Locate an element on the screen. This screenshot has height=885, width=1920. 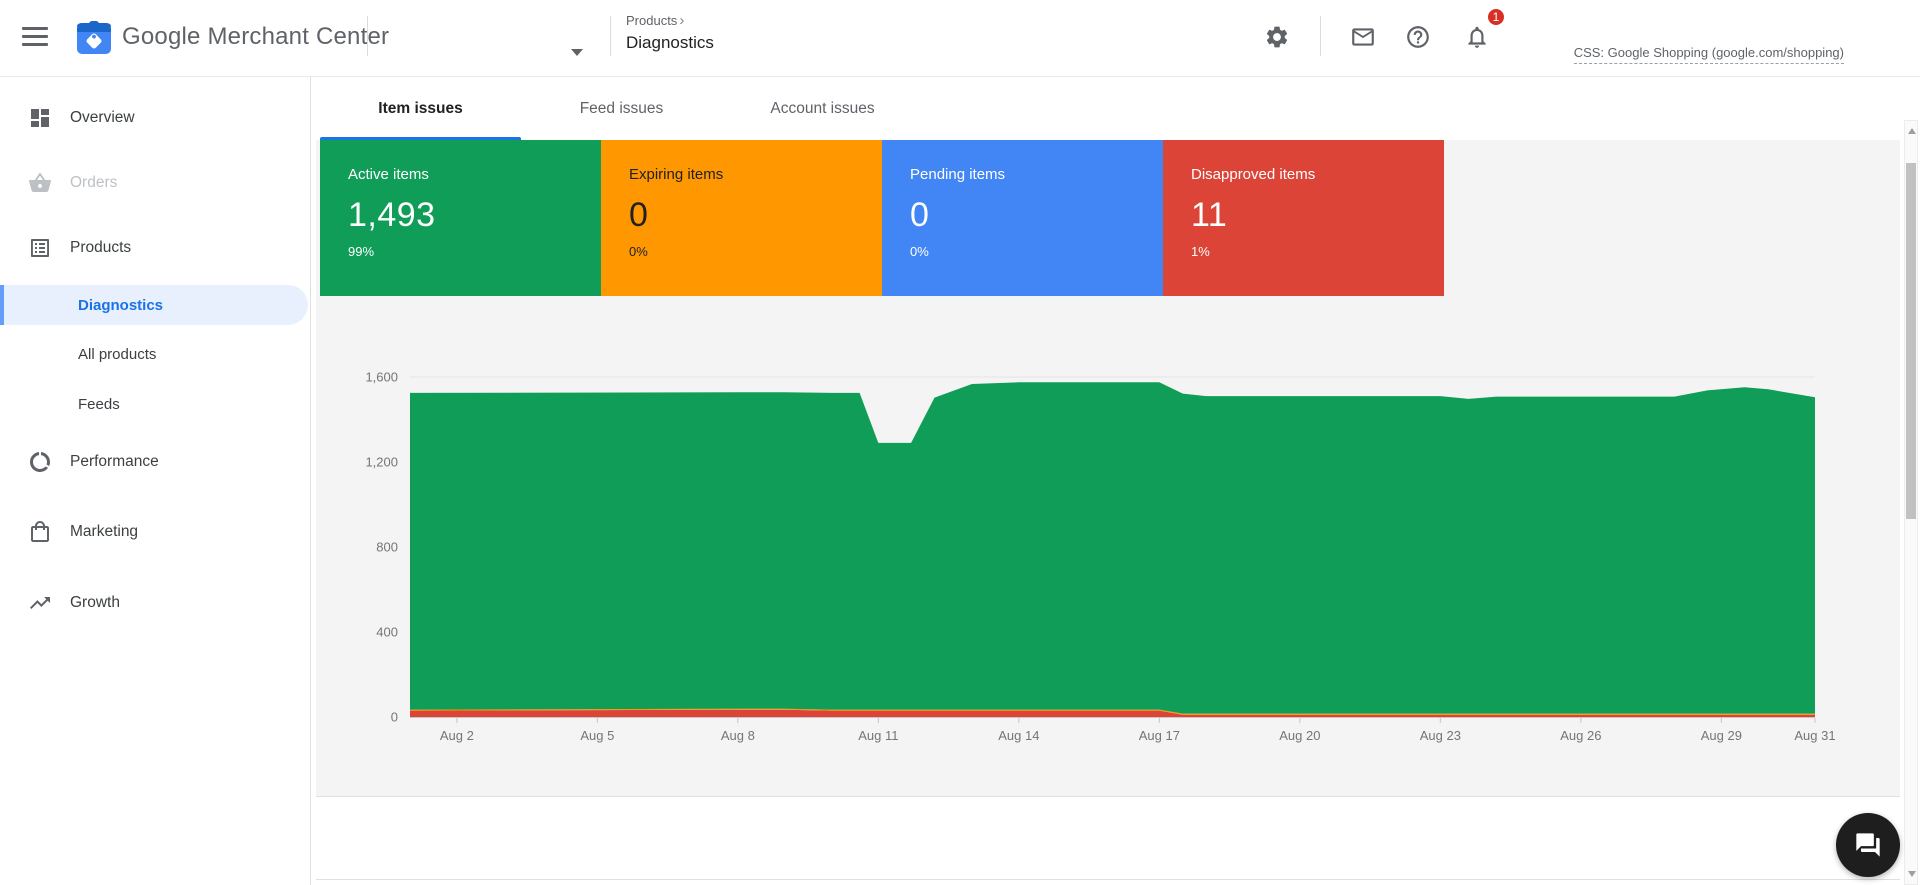
help-icon is located at coordinates (1418, 37).